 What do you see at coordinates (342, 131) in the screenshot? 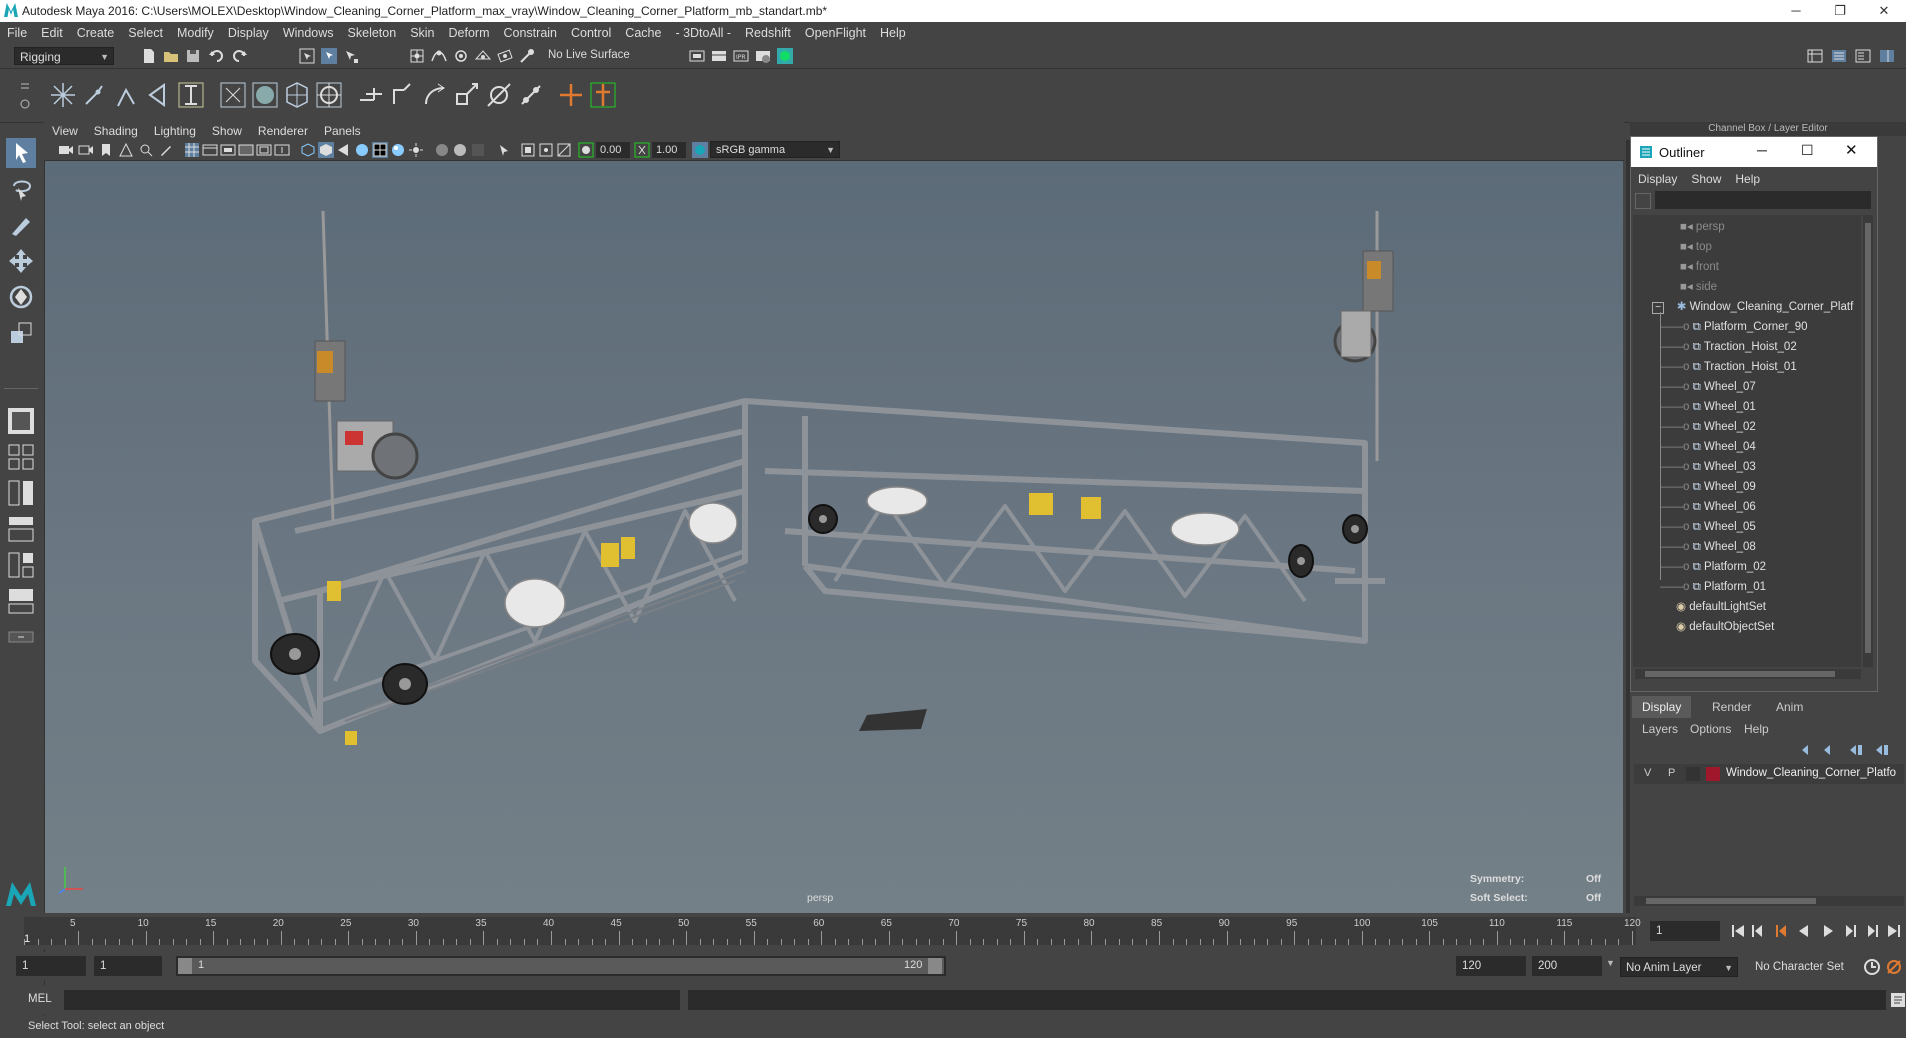
I see `panel-menu-panels: Panels` at bounding box center [342, 131].